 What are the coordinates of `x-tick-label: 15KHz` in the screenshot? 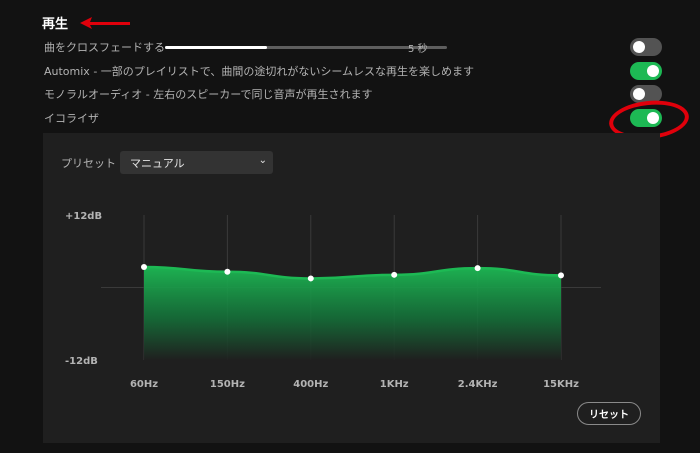 It's located at (561, 384).